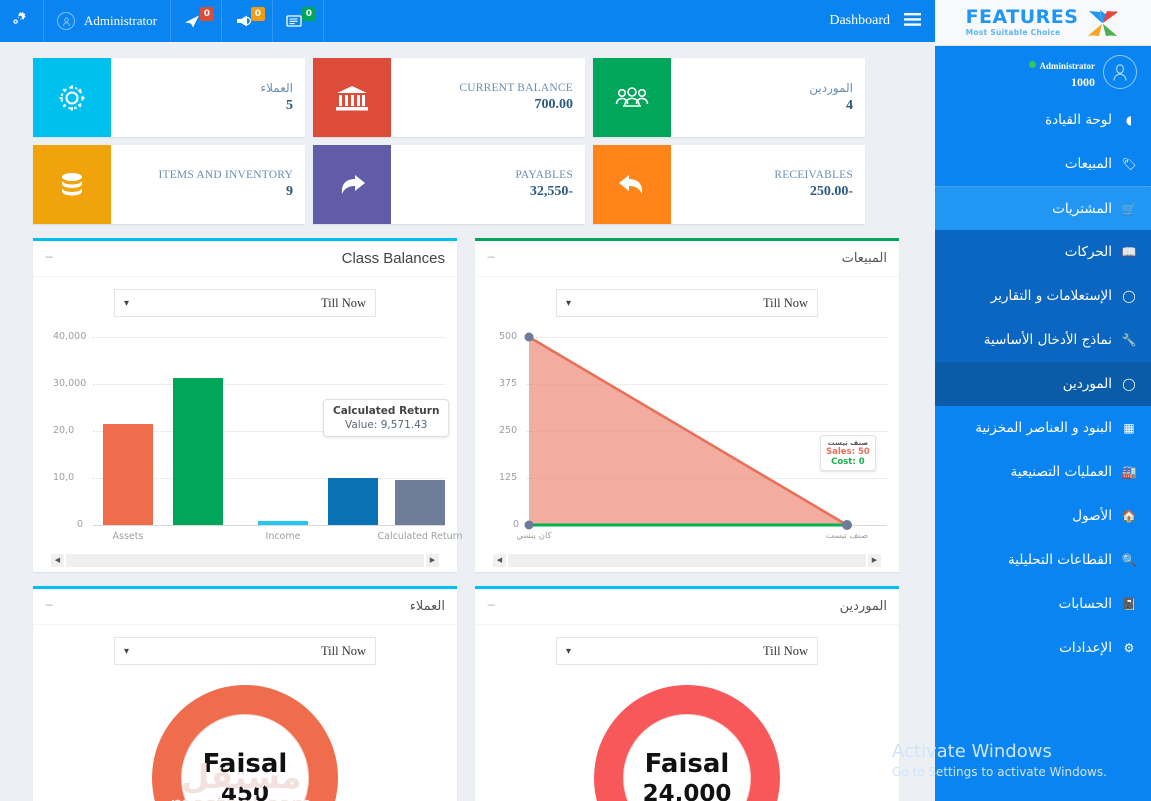 This screenshot has height=801, width=1151. I want to click on tooltip-value: Value: 9,571.43, so click(386, 425).